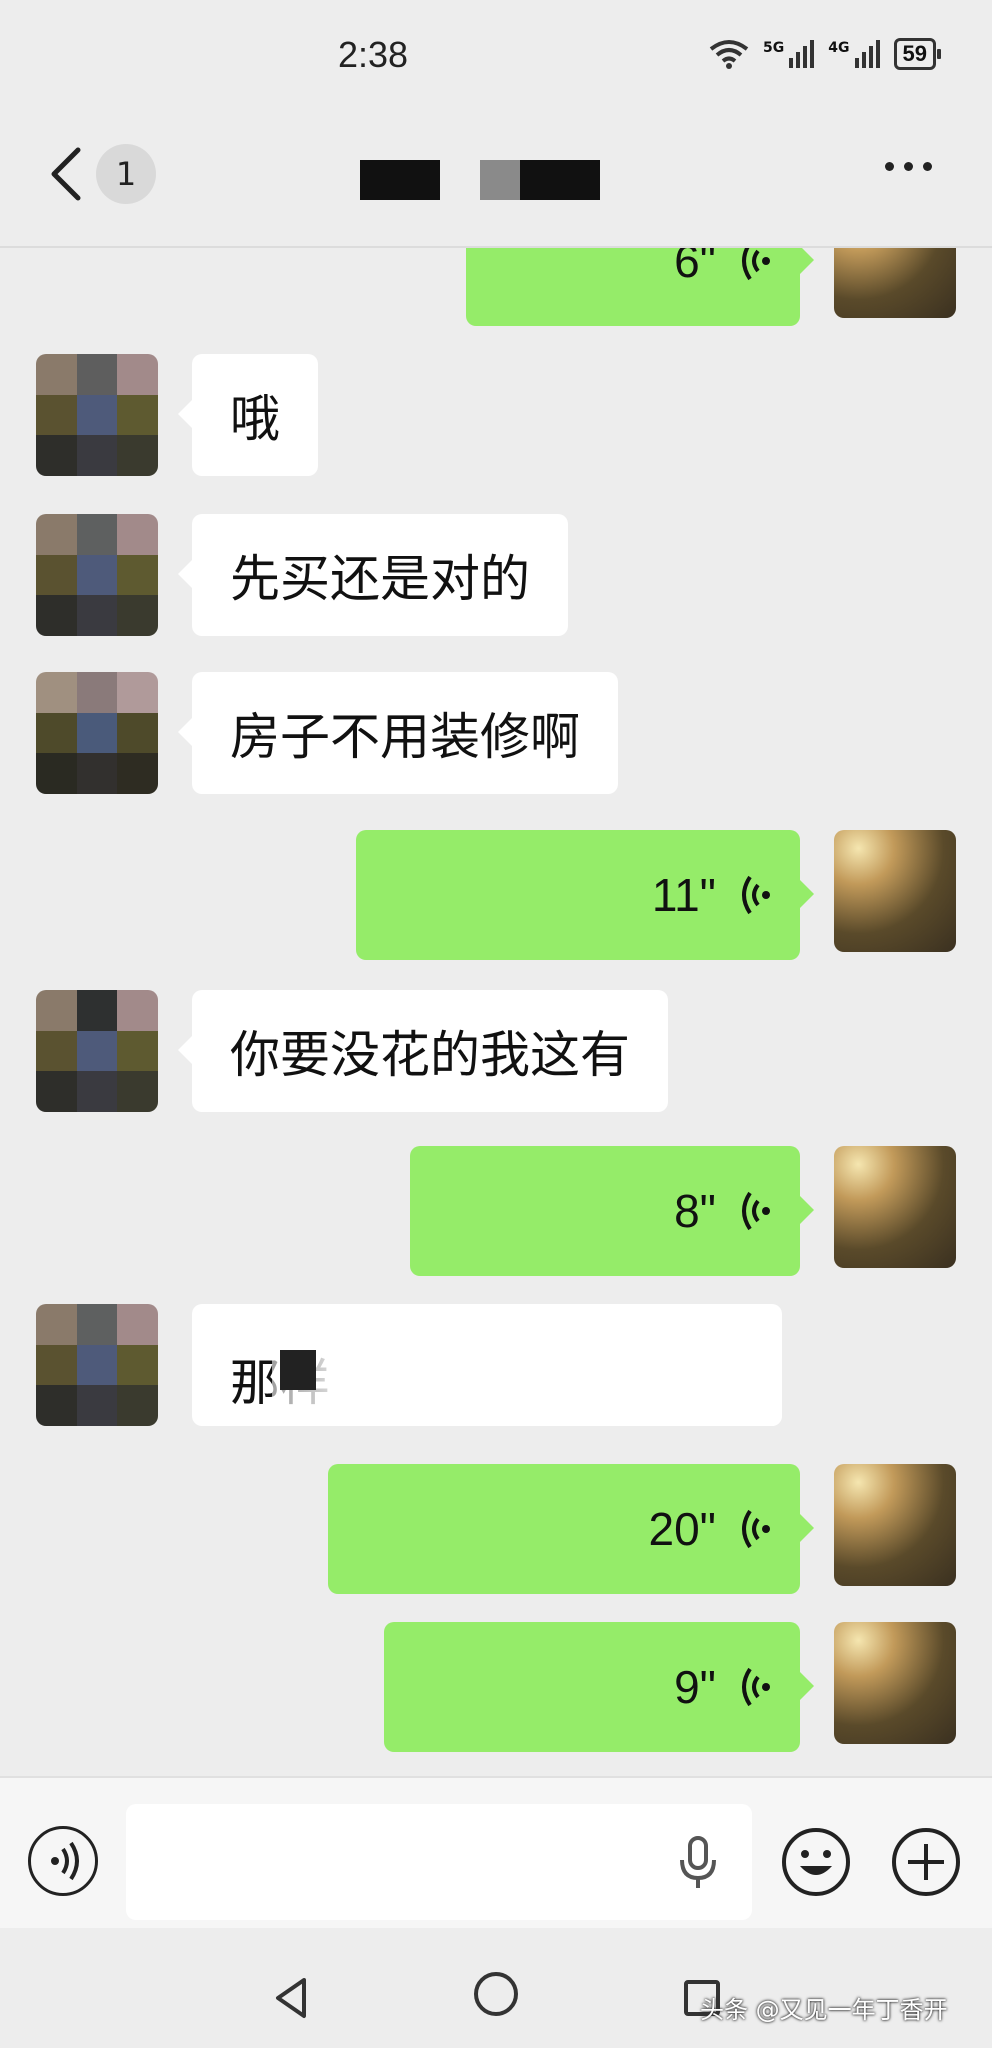 The height and width of the screenshot is (2048, 992). What do you see at coordinates (292, 1998) in the screenshot?
I see `nav-back-icon` at bounding box center [292, 1998].